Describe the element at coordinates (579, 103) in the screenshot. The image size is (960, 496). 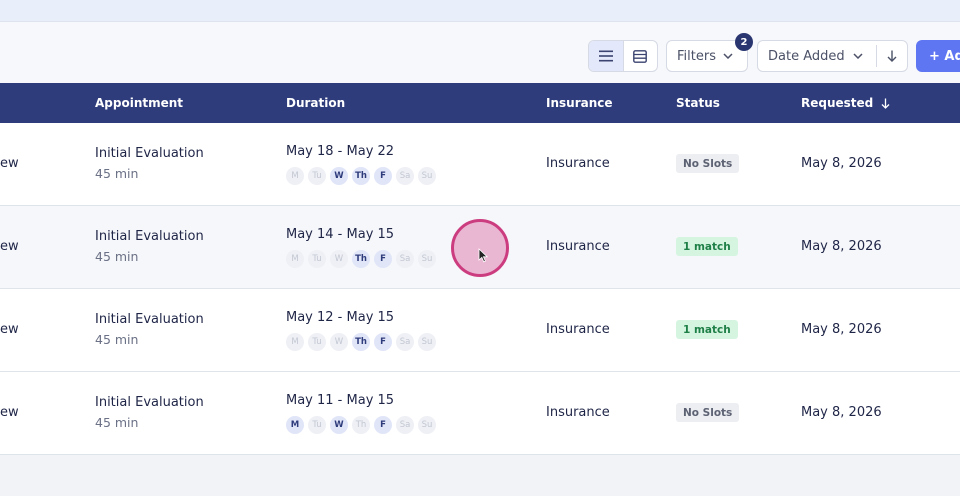
I see `column-insurance: Insurance` at that location.